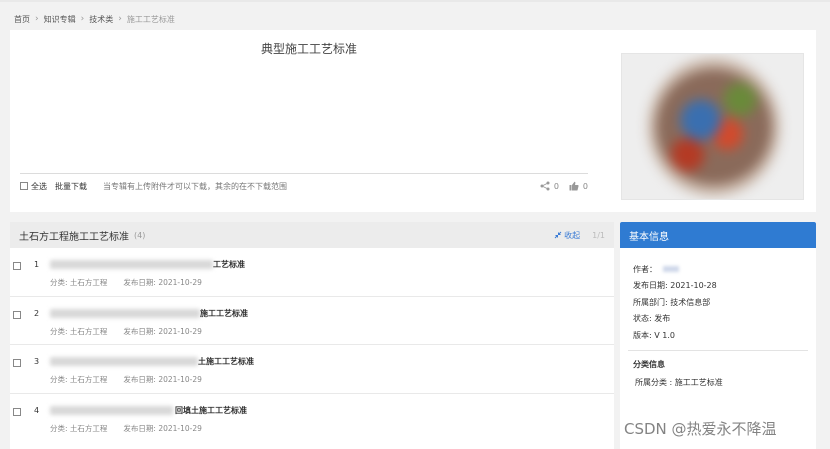 The image size is (830, 449). Describe the element at coordinates (39, 186) in the screenshot. I see `select-all-label: 全选` at that location.